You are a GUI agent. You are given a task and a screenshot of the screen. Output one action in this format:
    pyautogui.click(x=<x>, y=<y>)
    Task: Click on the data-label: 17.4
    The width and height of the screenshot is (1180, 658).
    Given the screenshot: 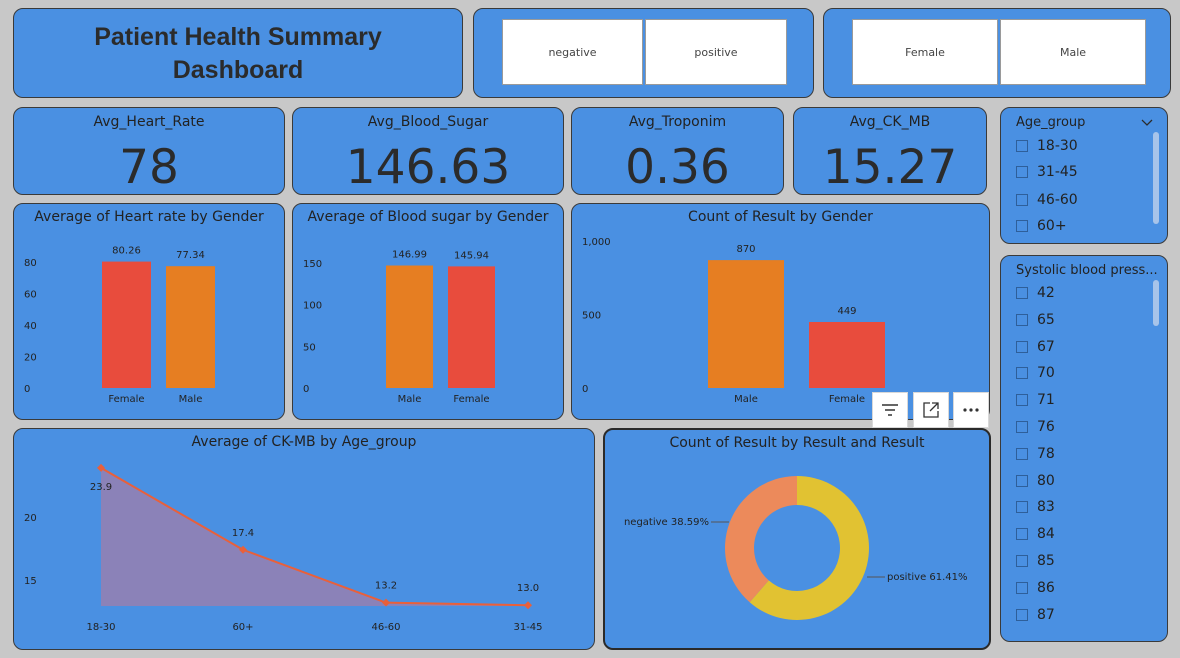 What is the action you would take?
    pyautogui.click(x=243, y=533)
    